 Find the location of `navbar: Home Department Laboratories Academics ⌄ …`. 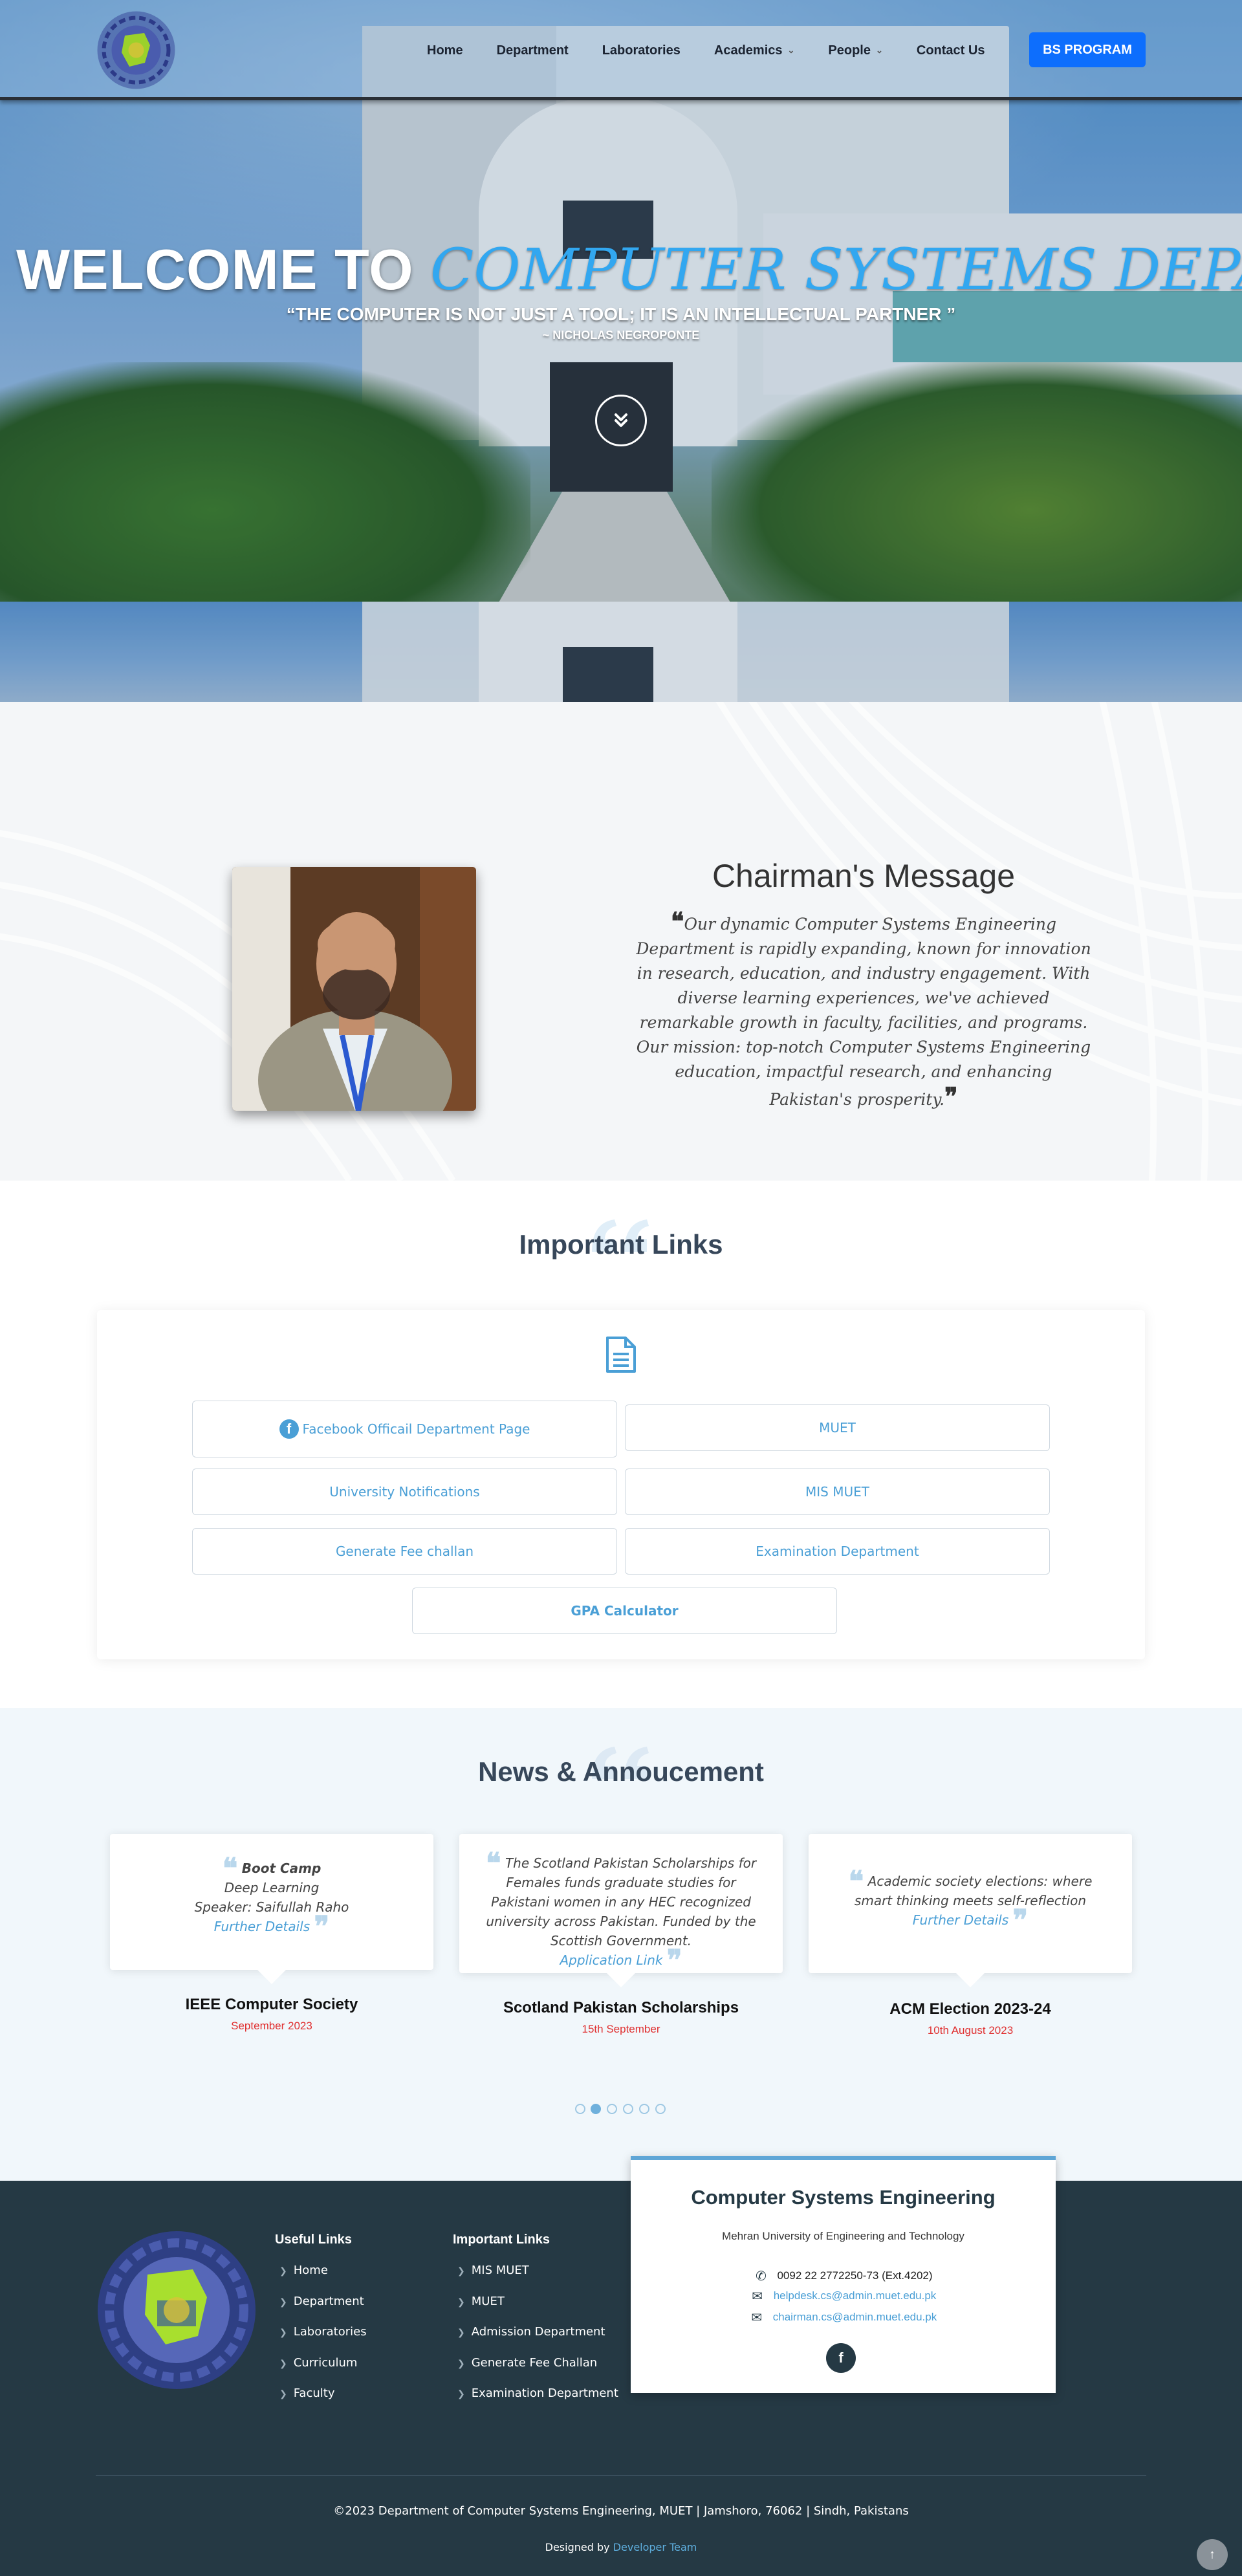

navbar: Home Department Laboratories Academics ⌄ … is located at coordinates (621, 50).